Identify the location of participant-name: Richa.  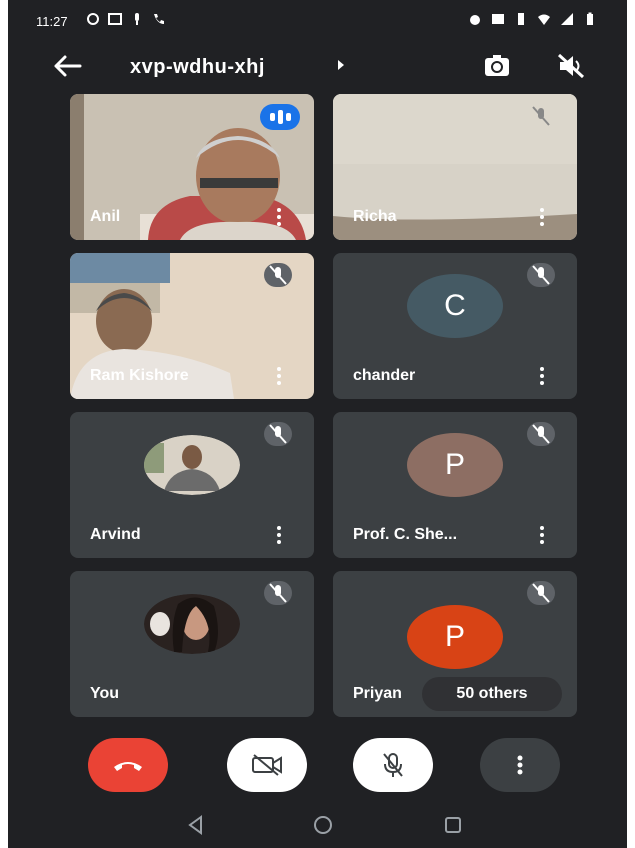
(375, 216).